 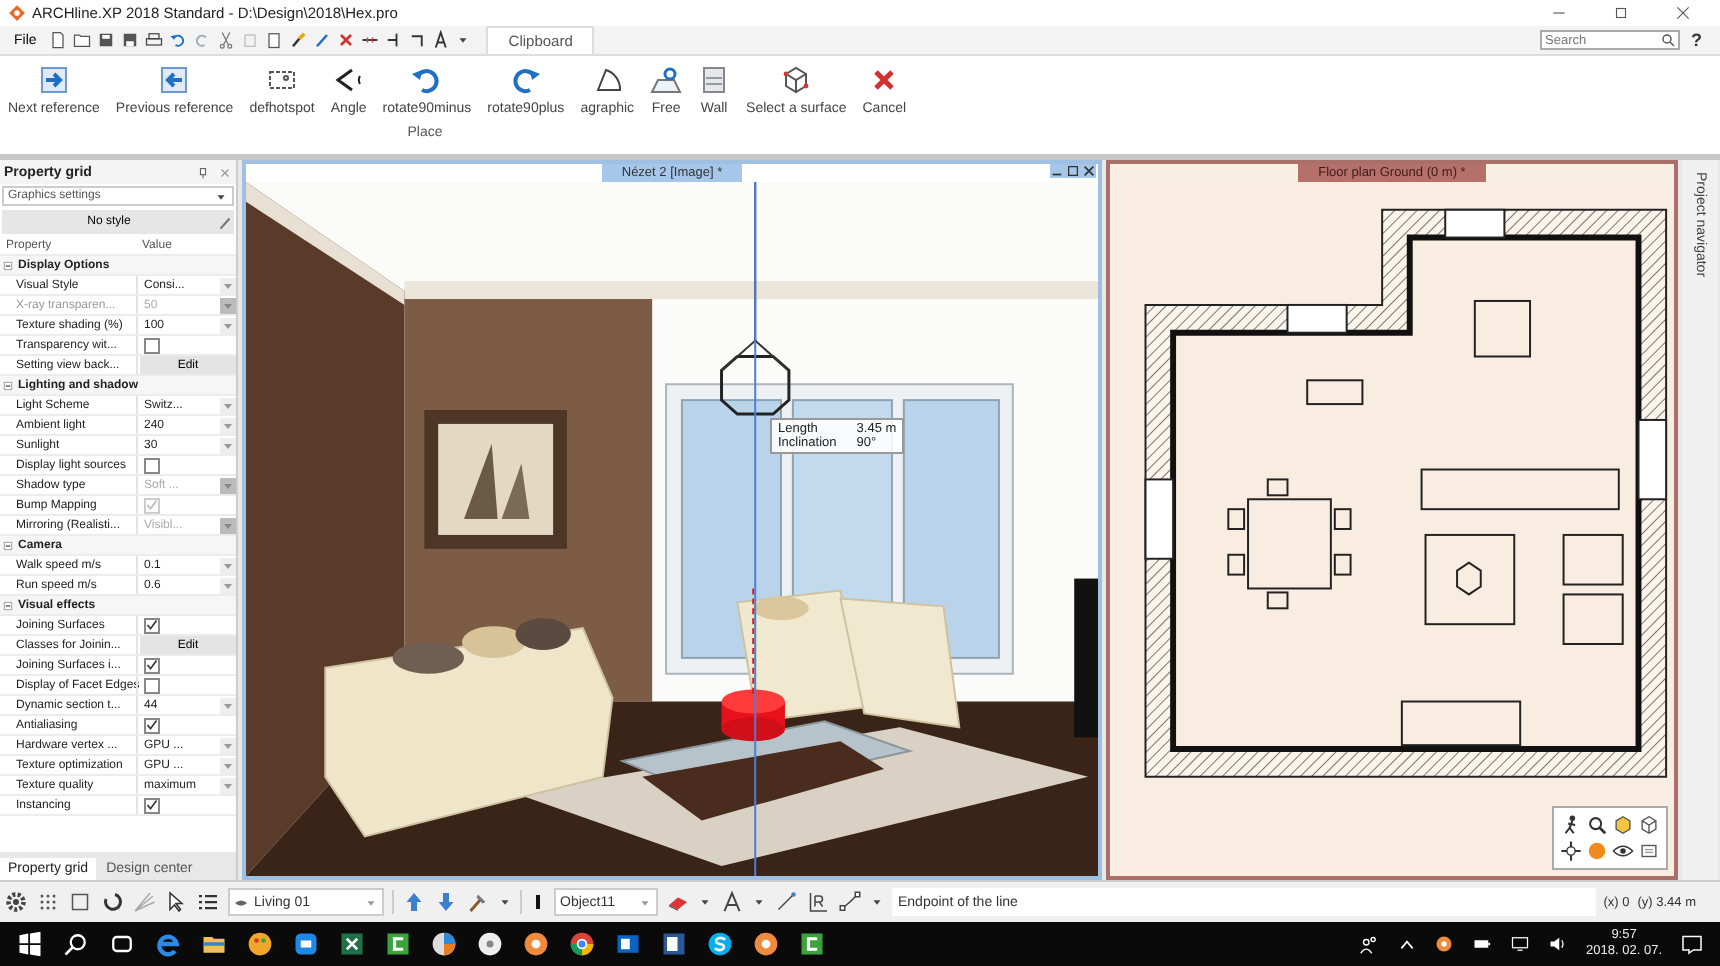 What do you see at coordinates (48, 902) in the screenshot?
I see `dot-grid-icon` at bounding box center [48, 902].